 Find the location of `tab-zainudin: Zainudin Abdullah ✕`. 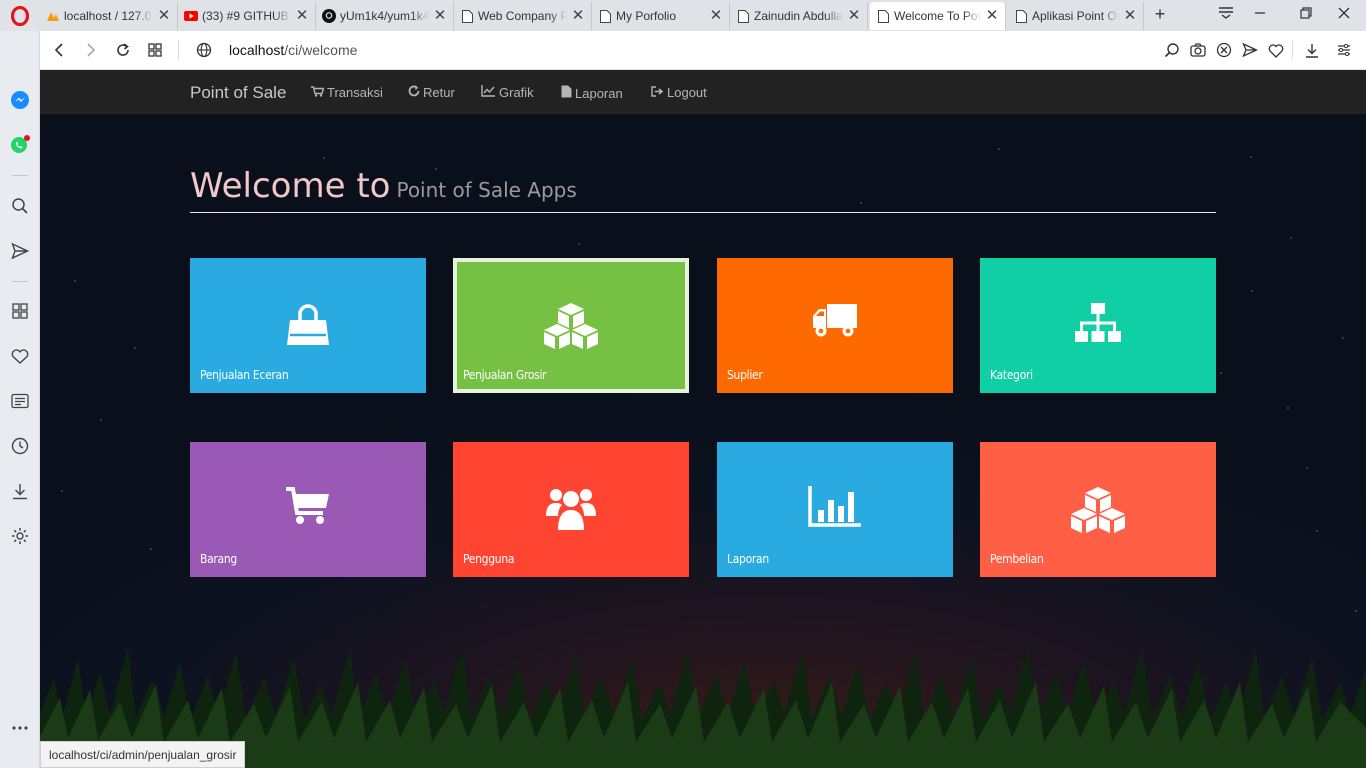

tab-zainudin: Zainudin Abdullah ✕ is located at coordinates (799, 16).